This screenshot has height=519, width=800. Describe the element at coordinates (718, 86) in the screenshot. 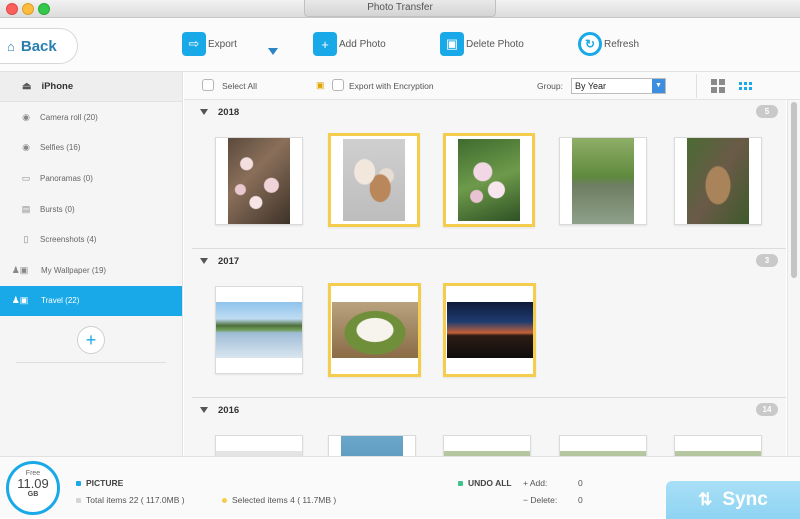

I see `large-grid-view-icon` at that location.